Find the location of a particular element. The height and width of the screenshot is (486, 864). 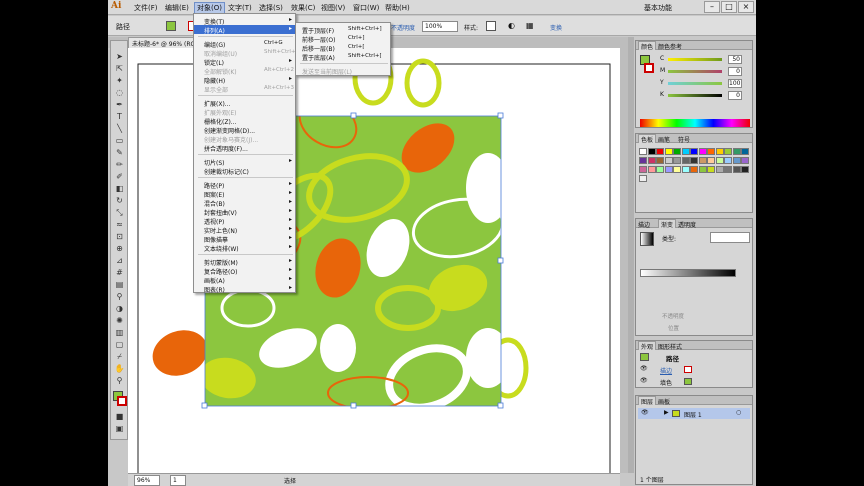

panel-stroke-swatch is located at coordinates (649, 68).